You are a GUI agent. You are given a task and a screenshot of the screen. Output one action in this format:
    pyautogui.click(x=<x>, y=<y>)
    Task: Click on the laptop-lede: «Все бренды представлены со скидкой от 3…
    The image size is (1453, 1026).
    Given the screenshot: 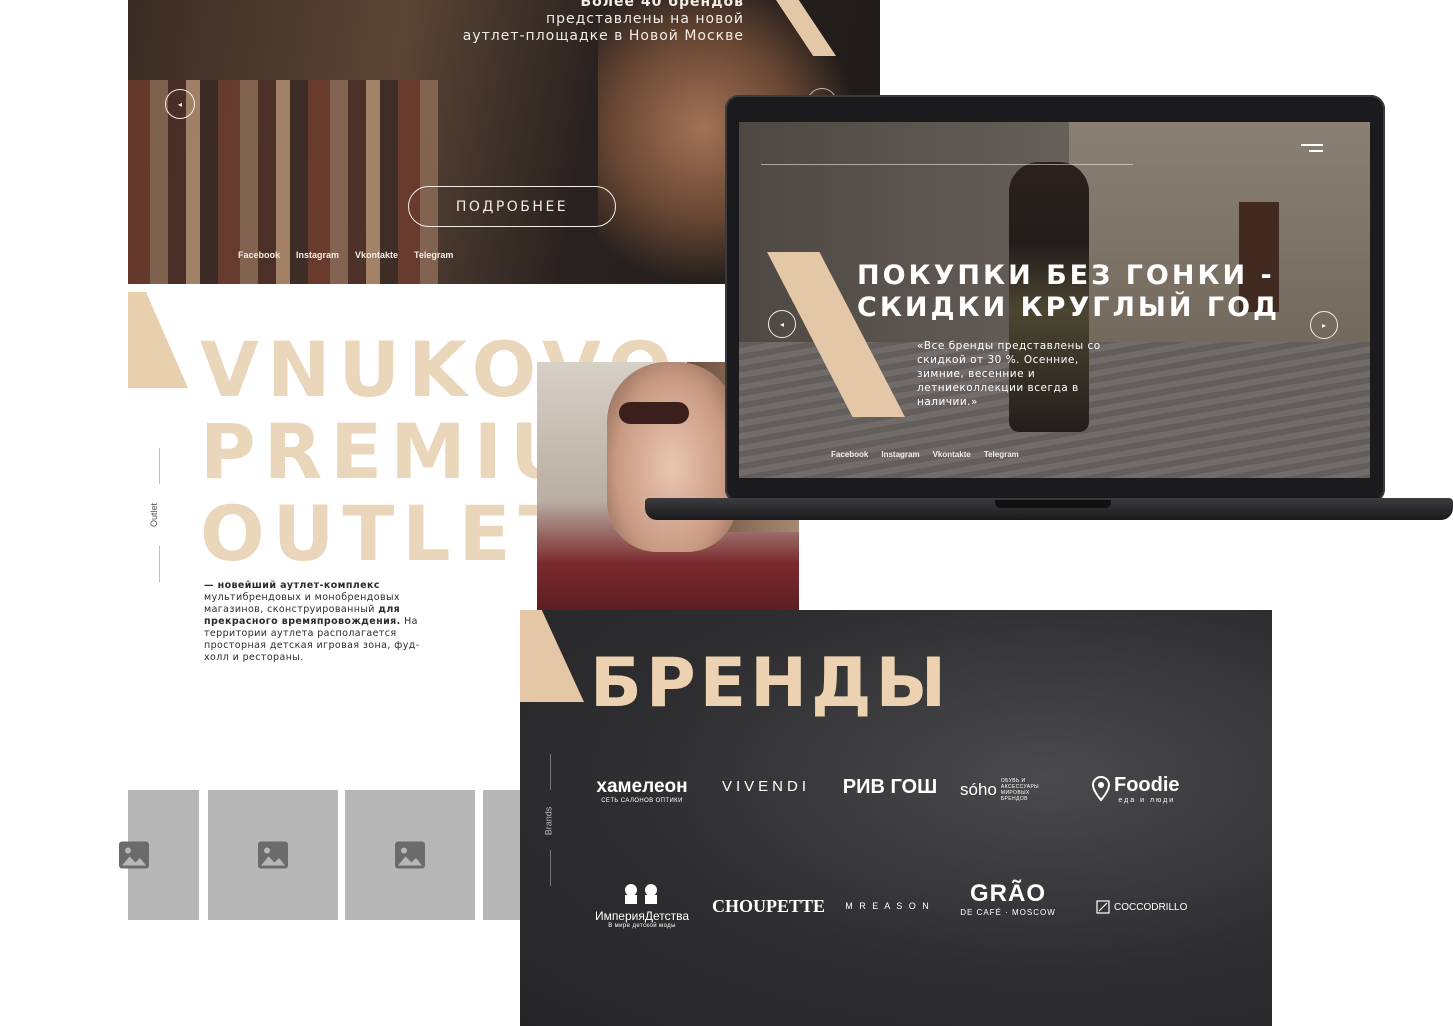 What is the action you would take?
    pyautogui.click(x=1009, y=374)
    